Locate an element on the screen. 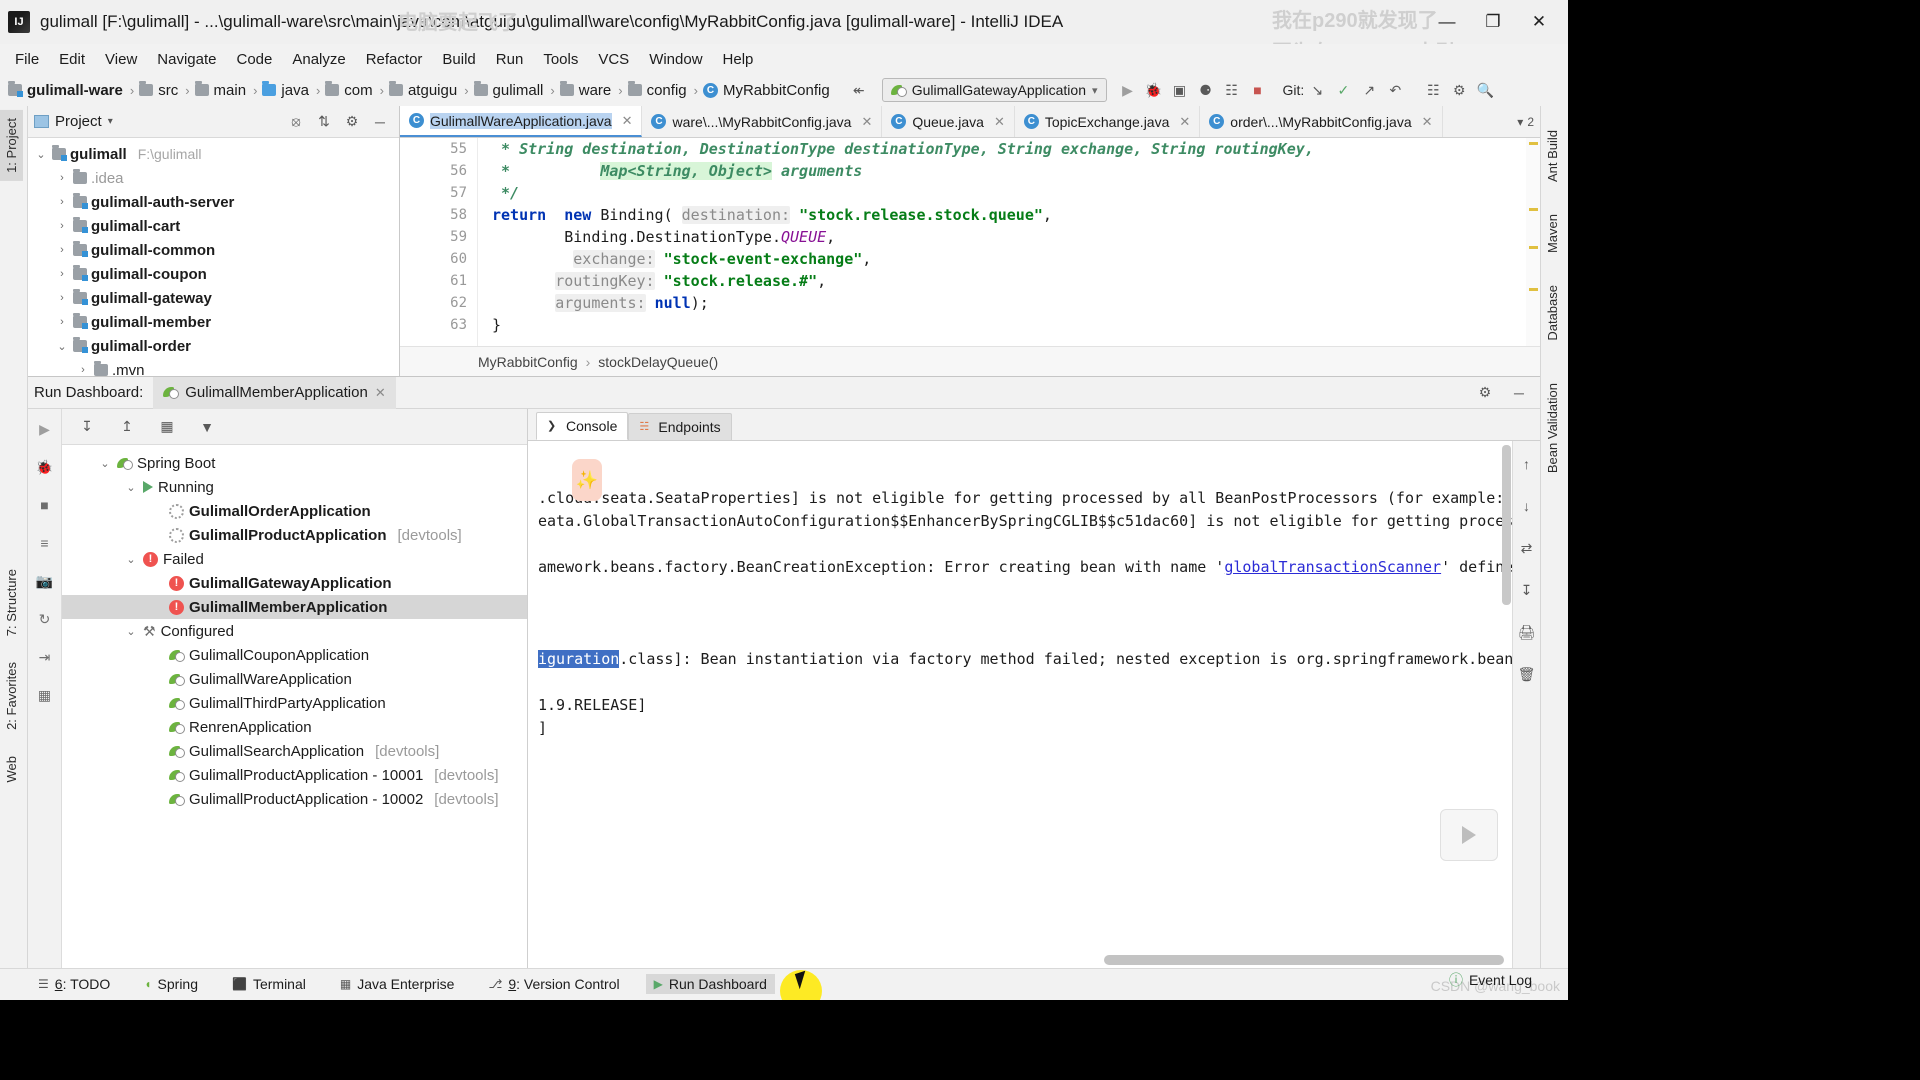 This screenshot has height=1080, width=1920. push-icon: ↗ is located at coordinates (1369, 90).